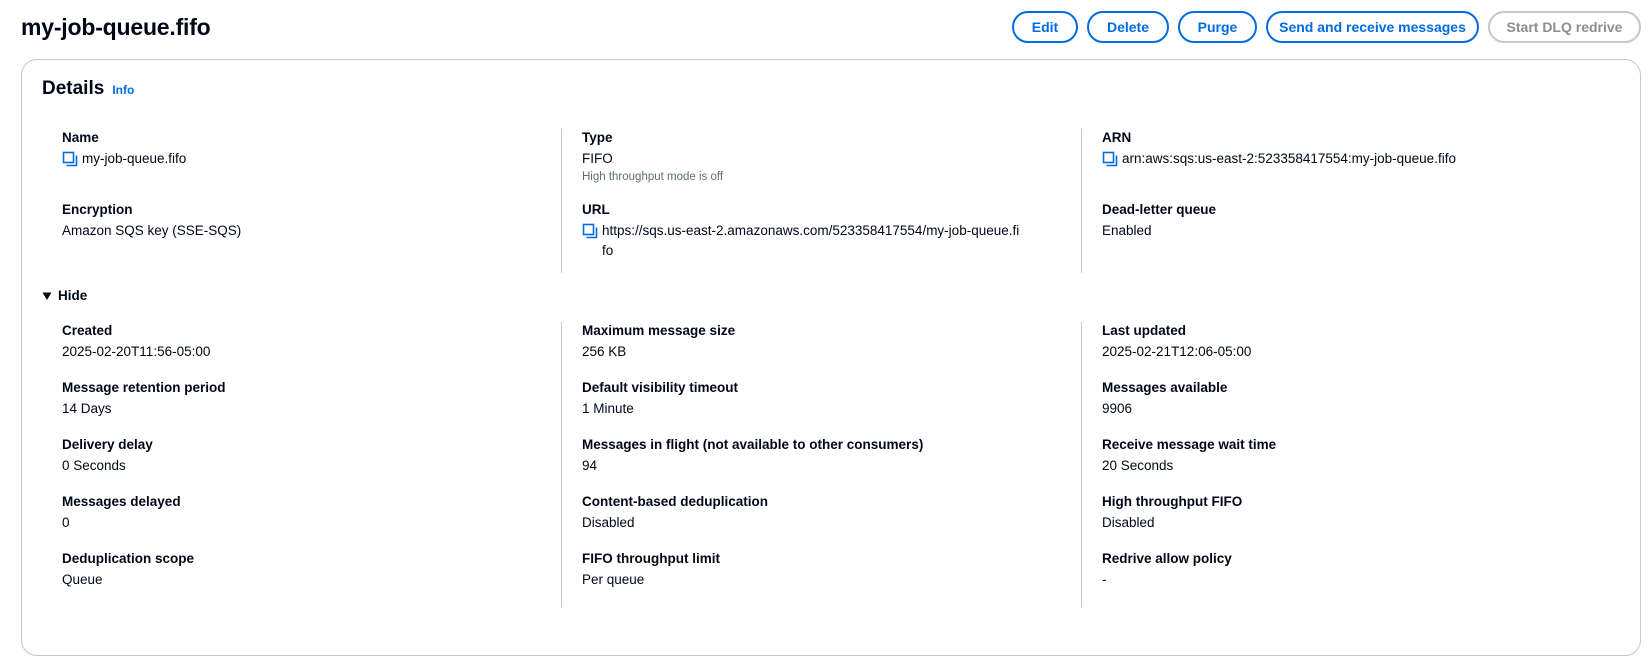 Image resolution: width=1651 pixels, height=669 pixels. Describe the element at coordinates (128, 558) in the screenshot. I see `dedup-scope-label: Deduplication scope` at that location.